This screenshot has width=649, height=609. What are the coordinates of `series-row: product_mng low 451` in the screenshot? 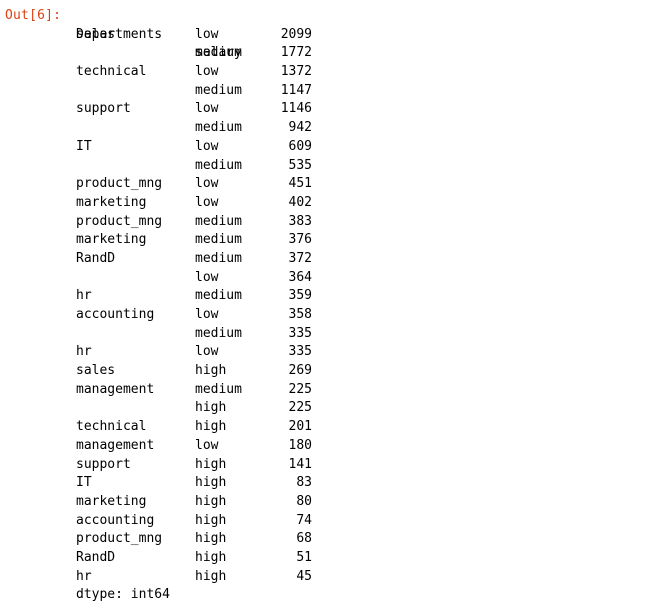 It's located at (194, 184).